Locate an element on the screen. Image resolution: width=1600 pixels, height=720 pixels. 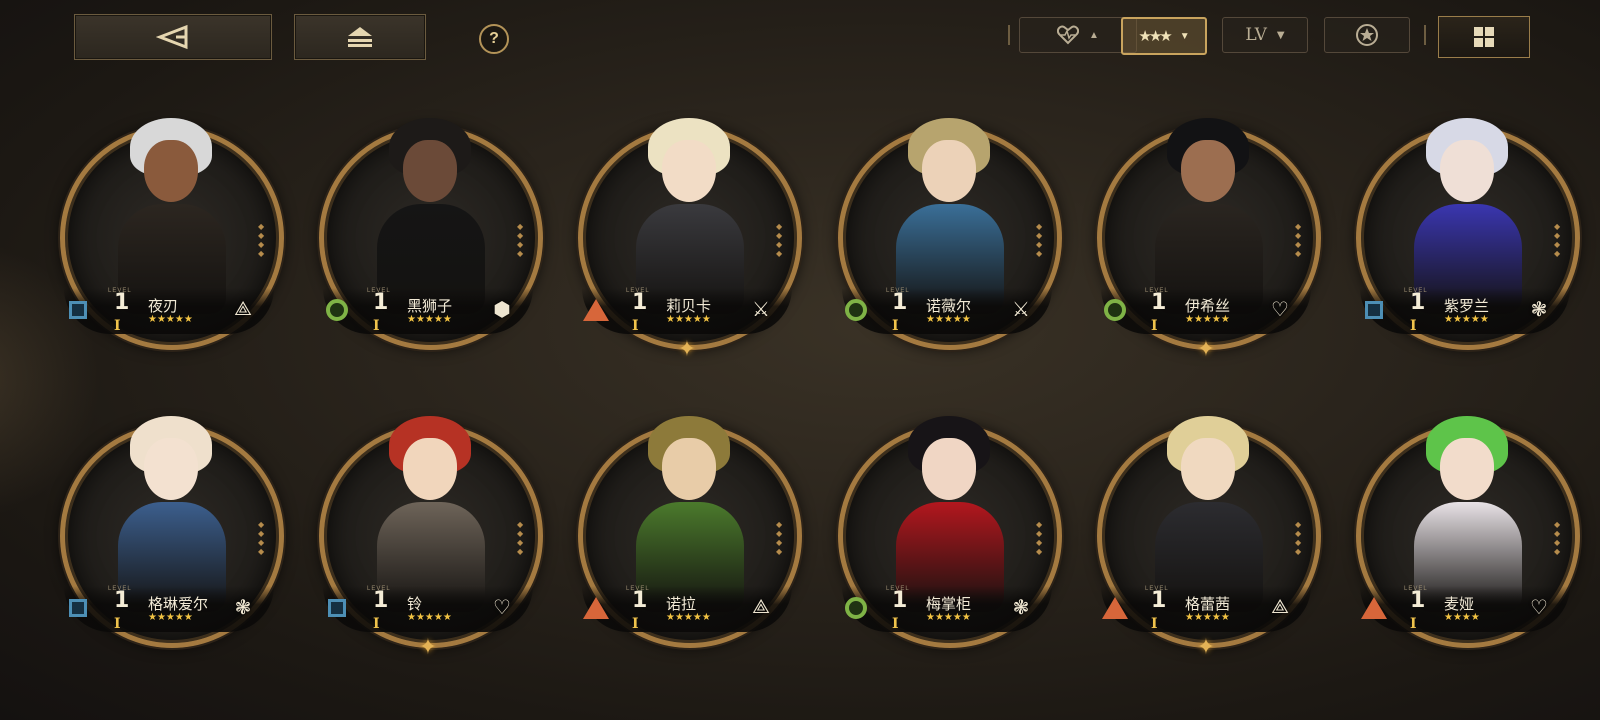
character-card: ◆ ◆ ◆ ◆ LEVEL 1 I 夜刃 ★★★★★ ⟁ is located at coordinates (170, 231).